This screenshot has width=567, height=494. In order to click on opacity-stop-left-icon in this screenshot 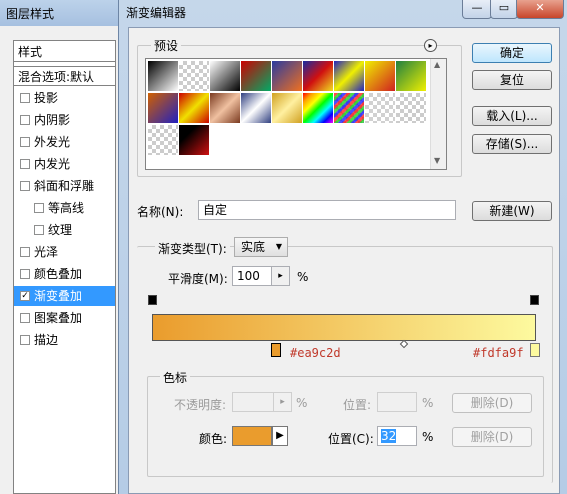, I will do `click(152, 300)`.